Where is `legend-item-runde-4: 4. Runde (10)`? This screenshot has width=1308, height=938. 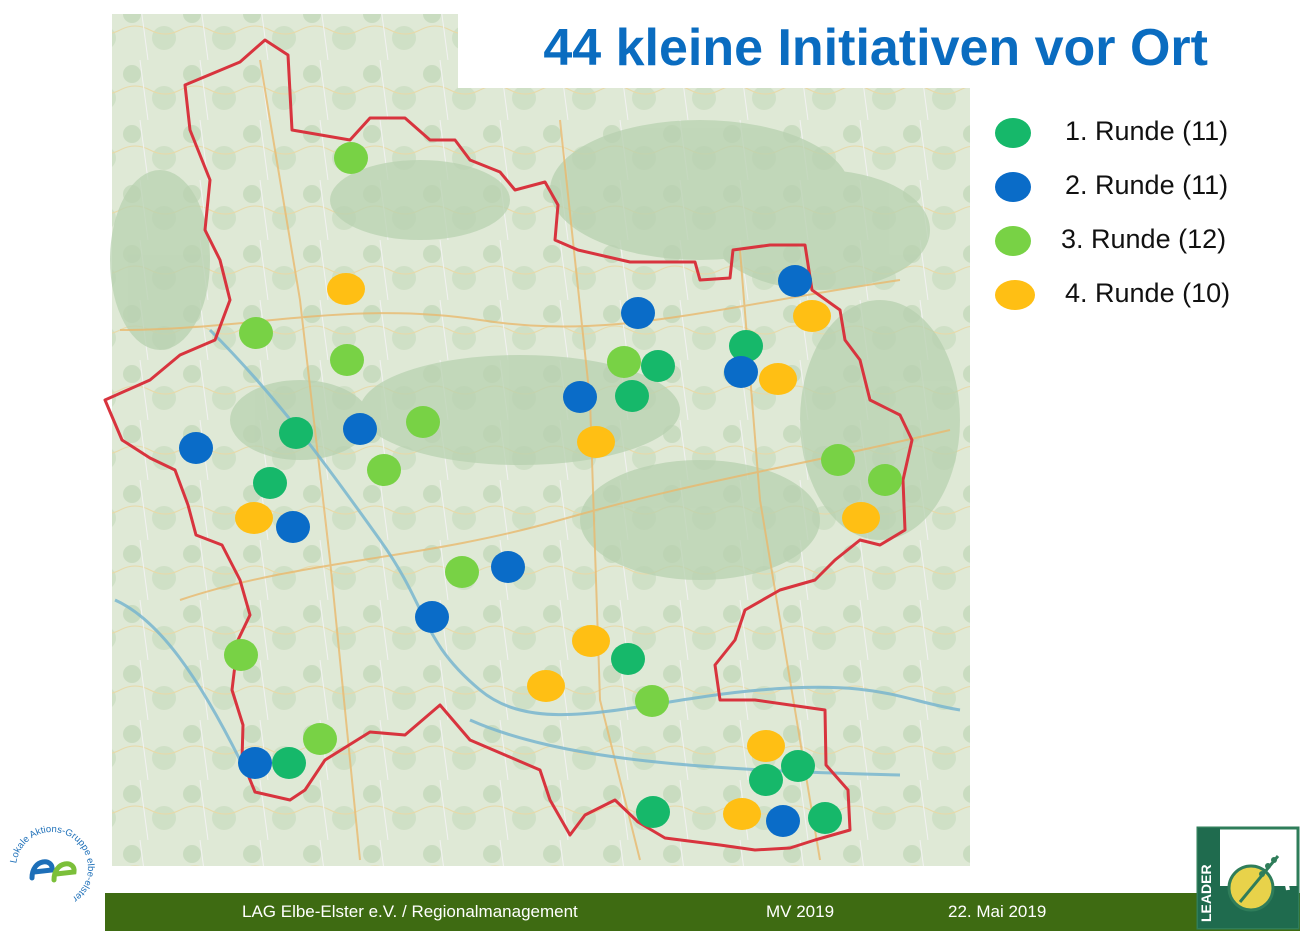
legend-item-runde-4: 4. Runde (10) is located at coordinates (1145, 294).